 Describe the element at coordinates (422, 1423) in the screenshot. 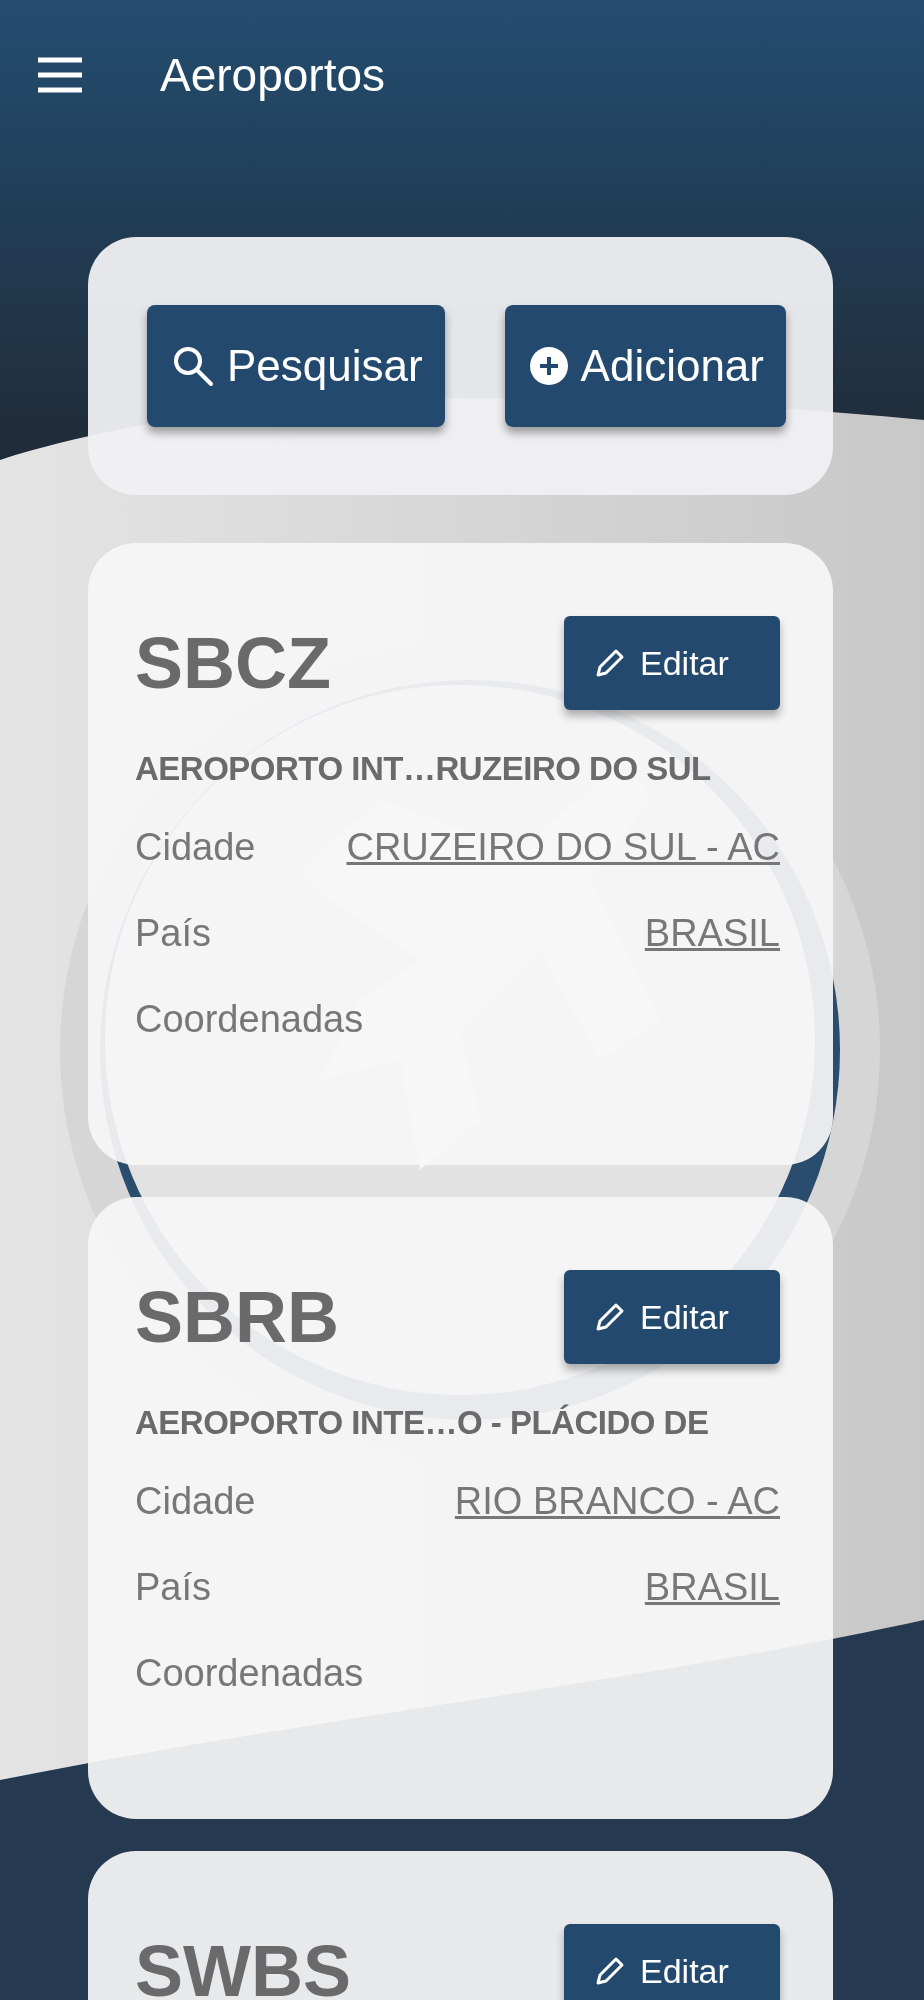

I see `airport-name: AEROPORTO INTE…O - PLÁCIDO DE` at that location.